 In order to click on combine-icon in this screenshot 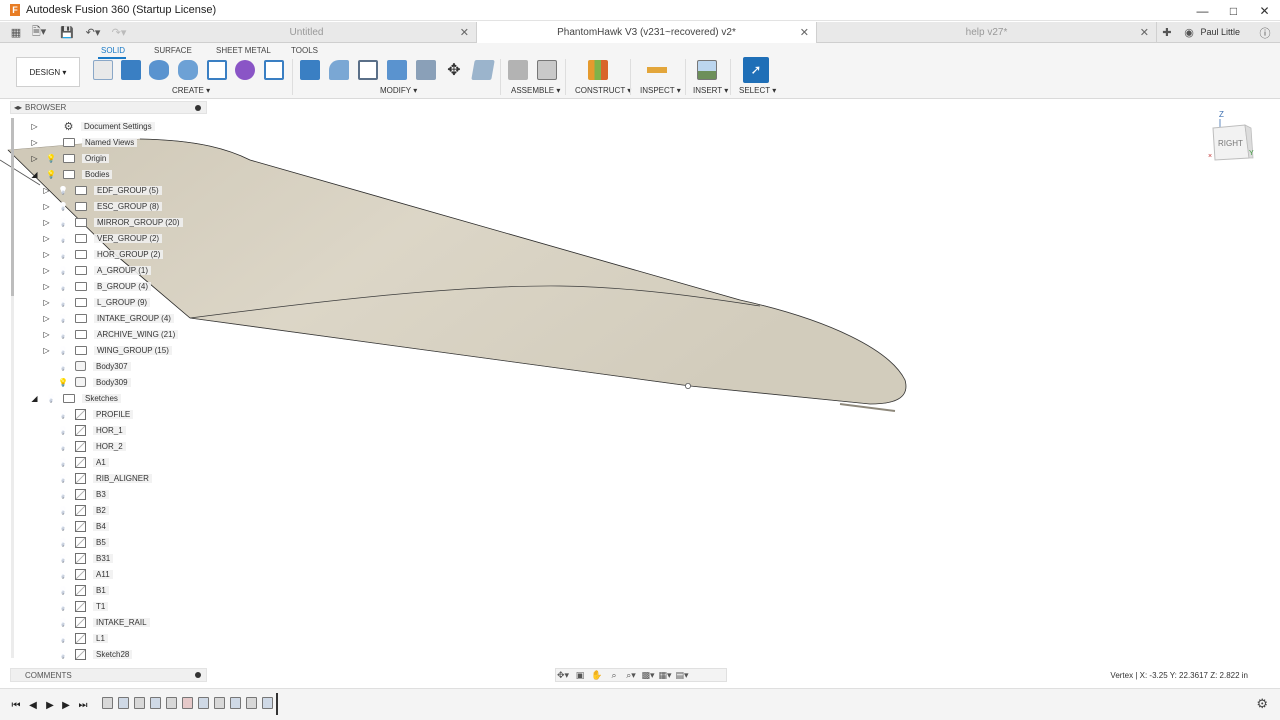, I will do `click(397, 70)`.